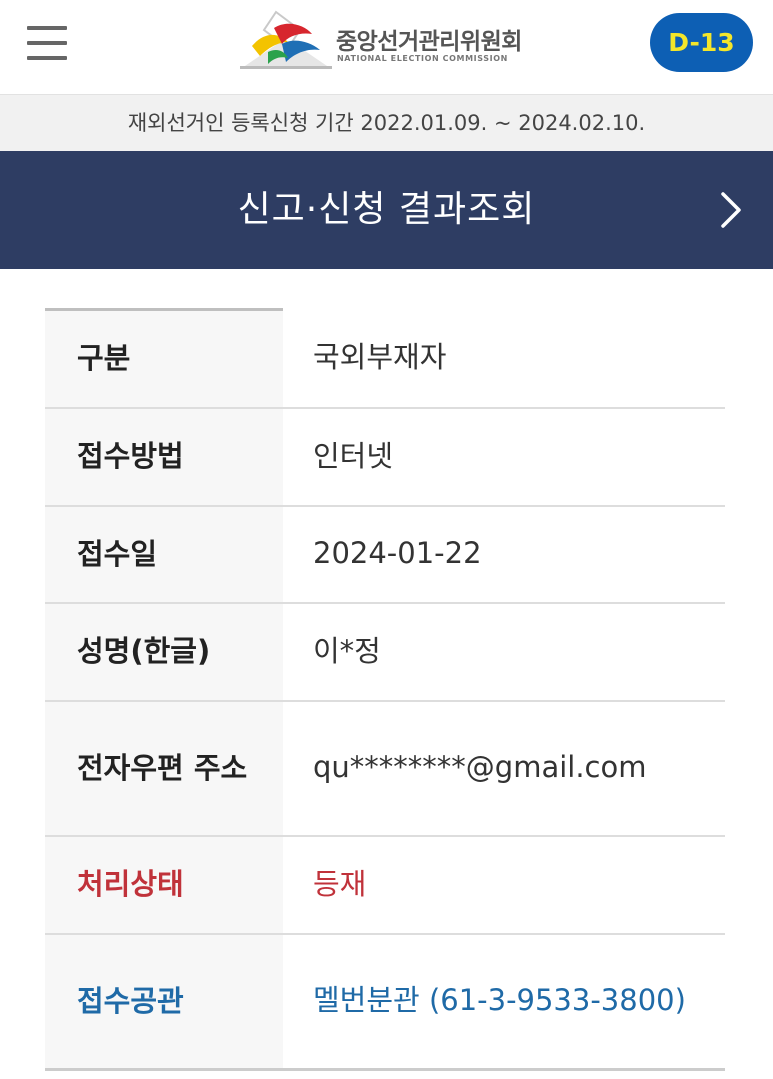  I want to click on nec-logo: 중앙선거관리위원회 NATIONAL ELECTION COMMISSION, so click(380, 40).